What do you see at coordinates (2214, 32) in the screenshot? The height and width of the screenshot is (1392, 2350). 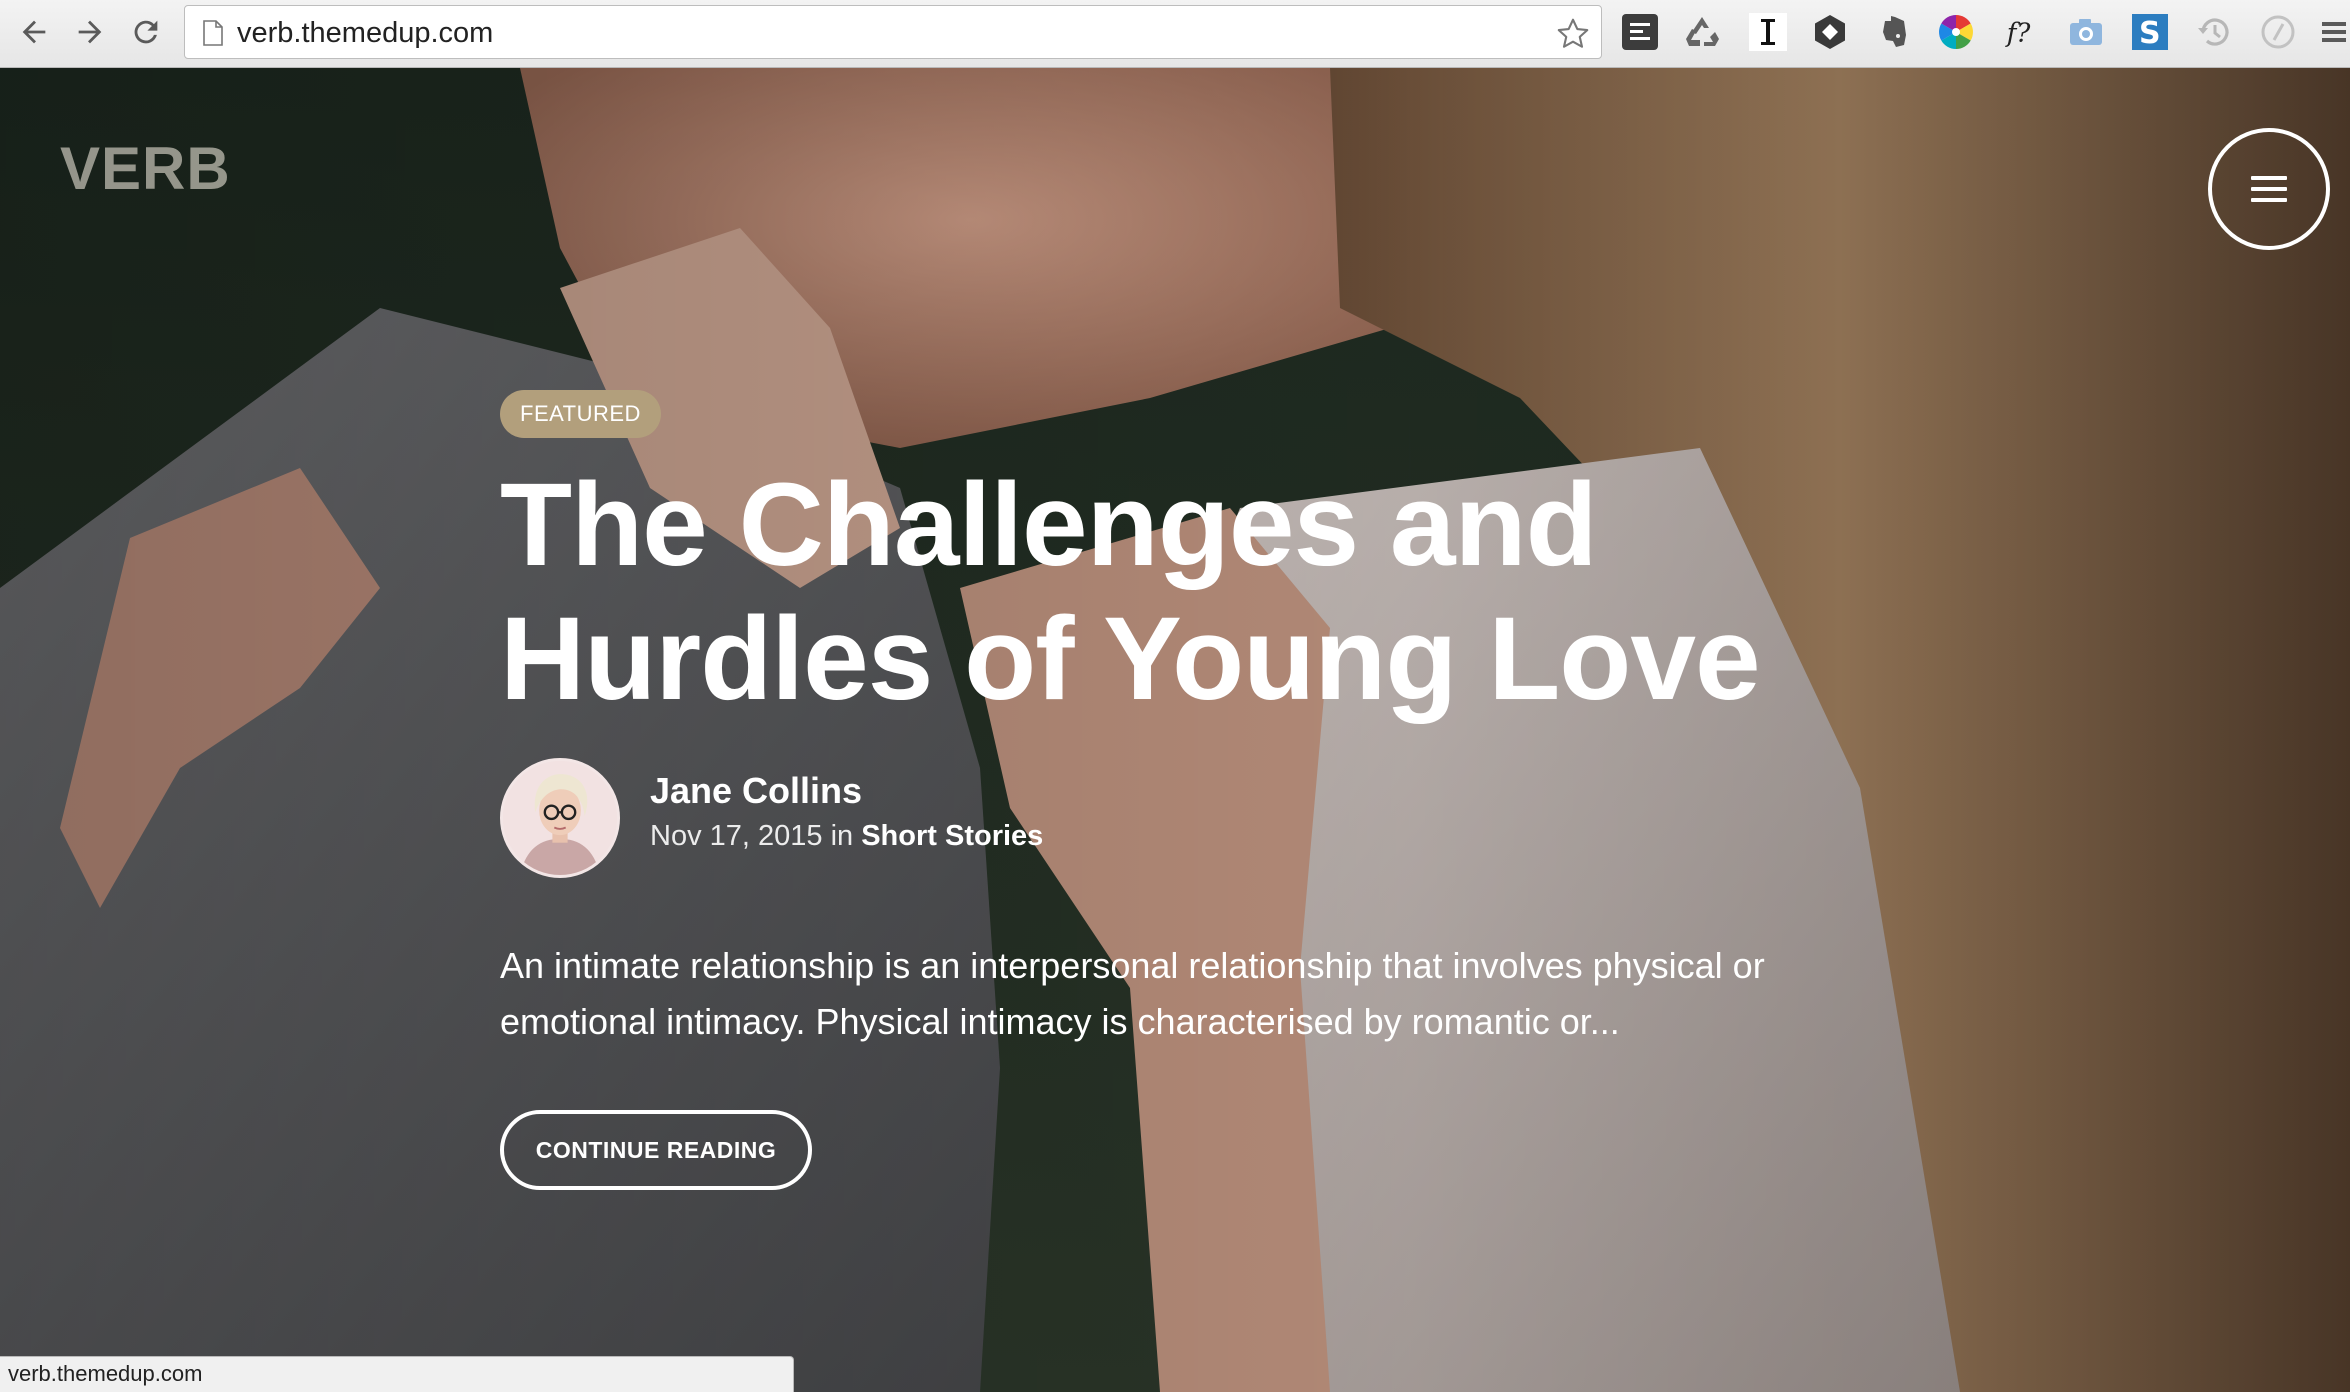 I see `history-icon` at bounding box center [2214, 32].